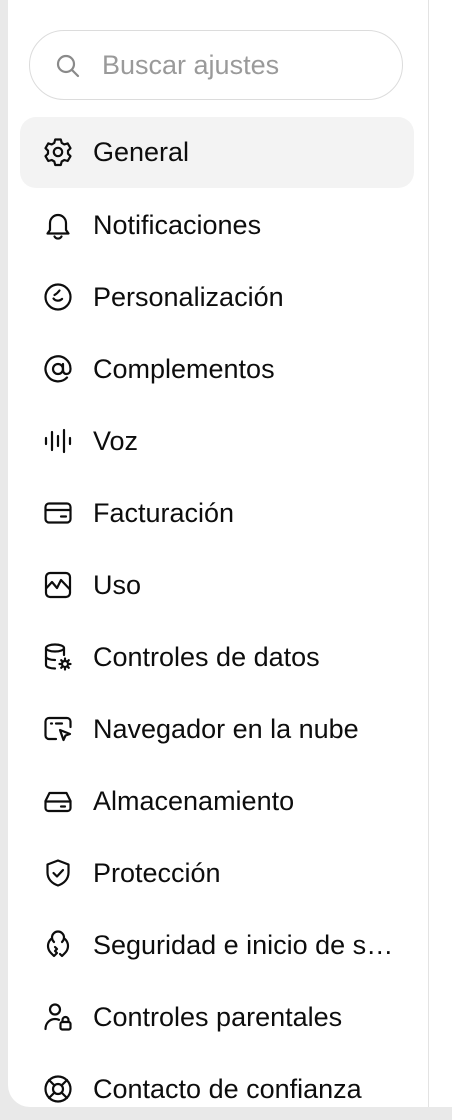  Describe the element at coordinates (58, 441) in the screenshot. I see `voice-waveform-icon` at that location.